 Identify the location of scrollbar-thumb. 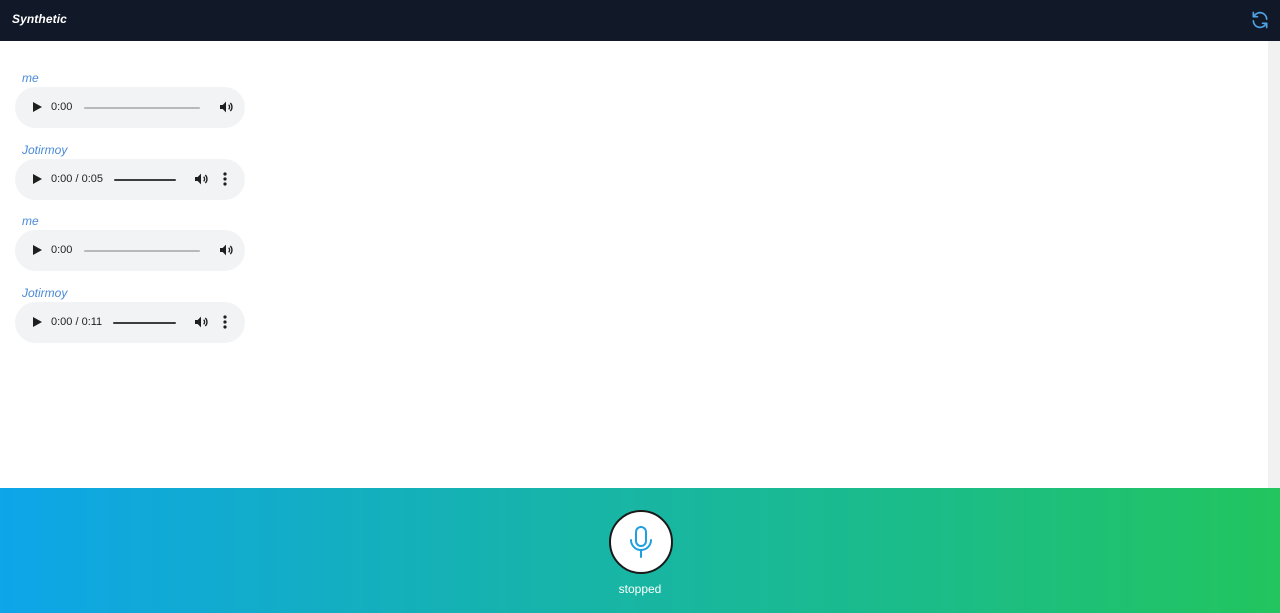
(1274, 263).